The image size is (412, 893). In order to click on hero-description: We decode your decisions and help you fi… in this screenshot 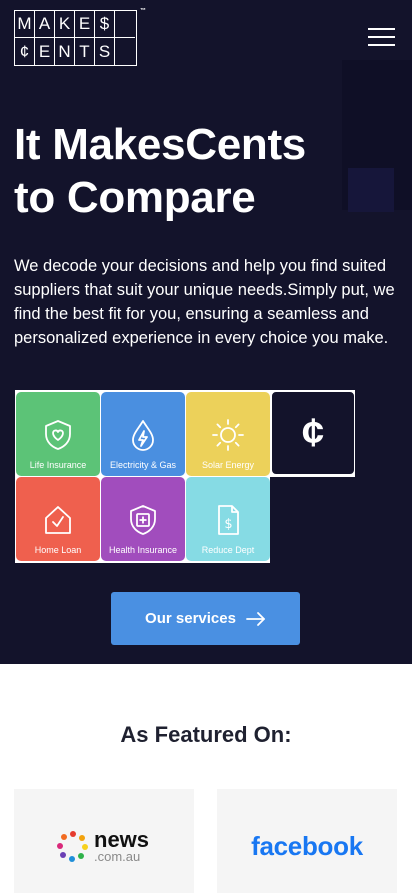, I will do `click(204, 302)`.